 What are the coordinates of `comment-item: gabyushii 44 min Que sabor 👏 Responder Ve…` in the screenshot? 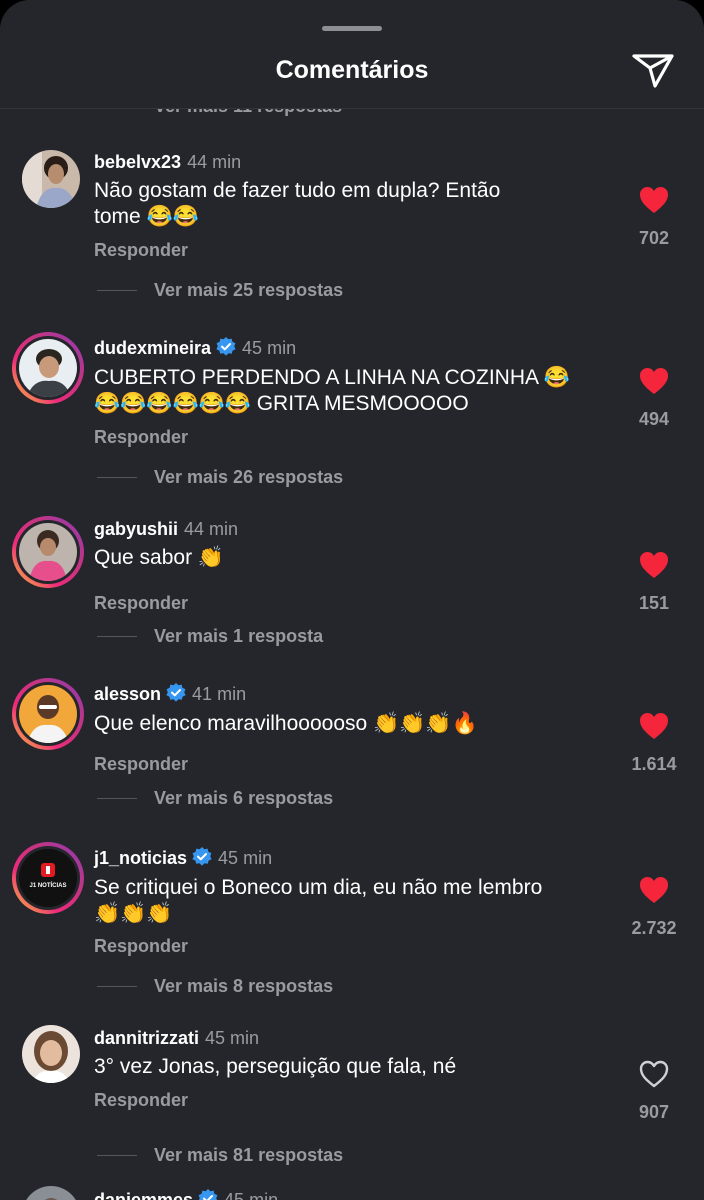 It's located at (352, 598).